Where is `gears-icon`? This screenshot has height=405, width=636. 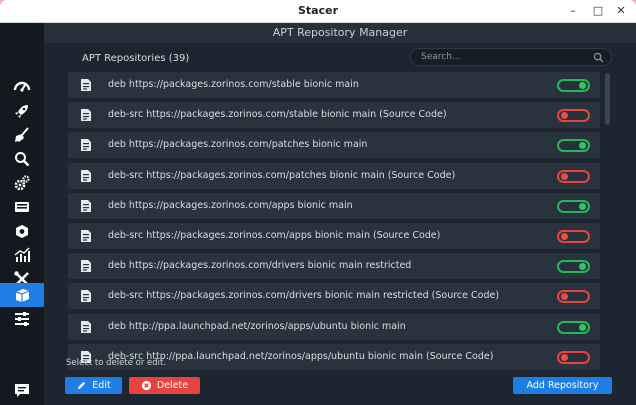
gears-icon is located at coordinates (22, 183).